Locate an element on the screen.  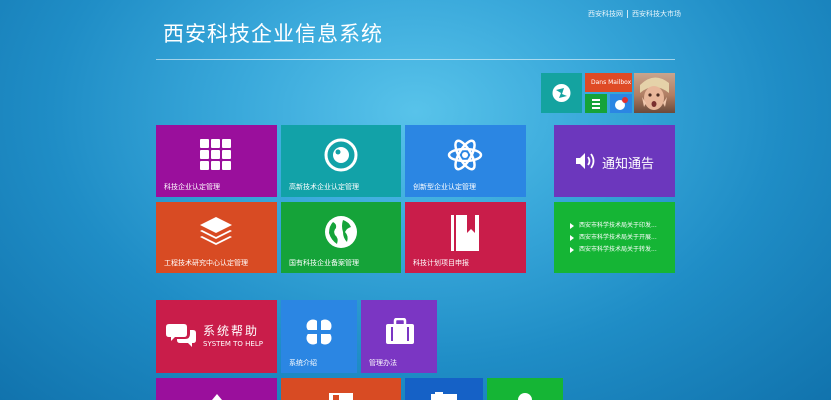
tile-label: 管理办法 is located at coordinates (383, 363).